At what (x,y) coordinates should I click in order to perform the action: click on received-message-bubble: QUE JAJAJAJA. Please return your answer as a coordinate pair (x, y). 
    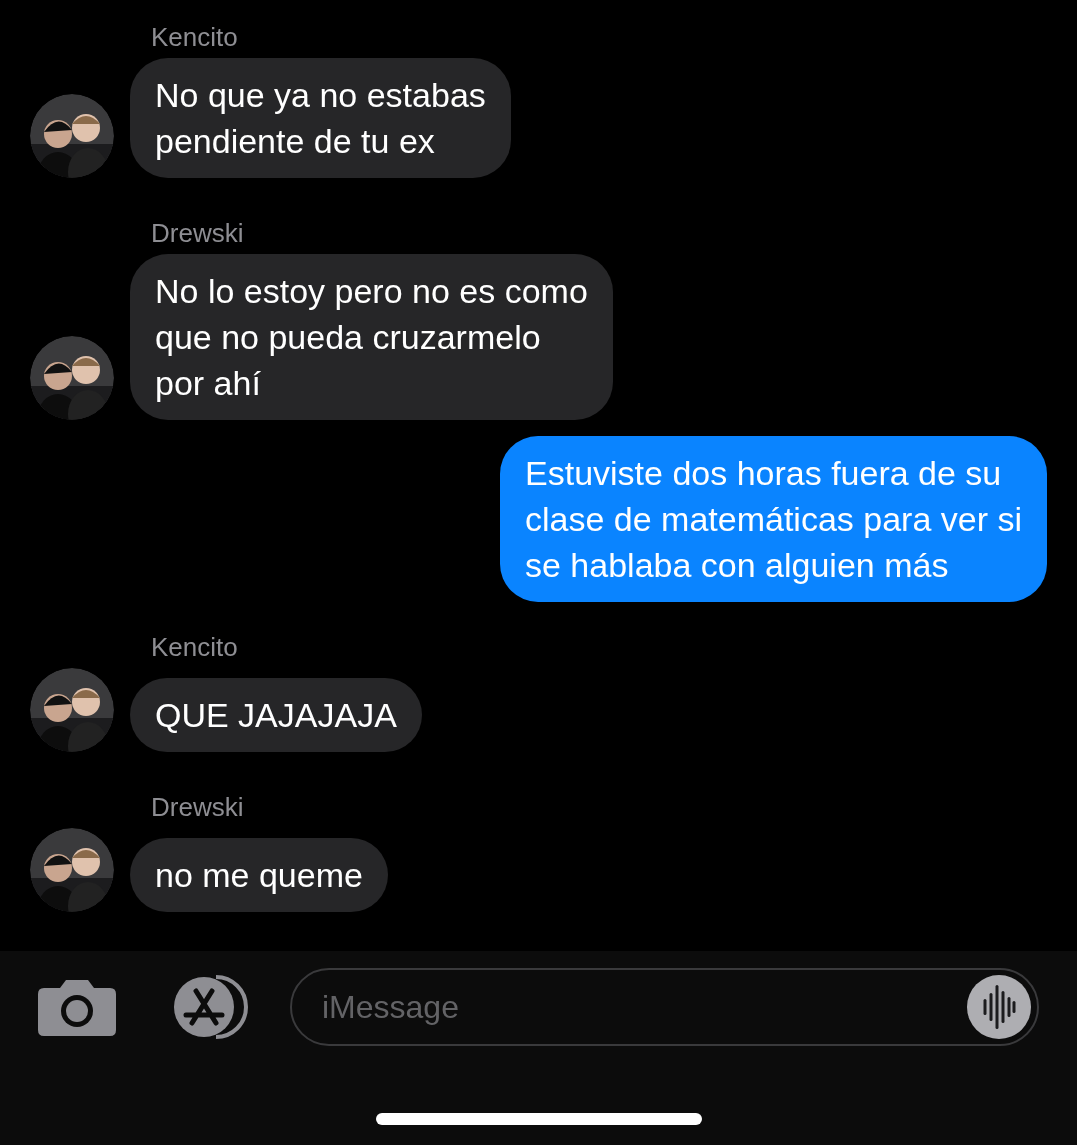
    Looking at the image, I should click on (276, 715).